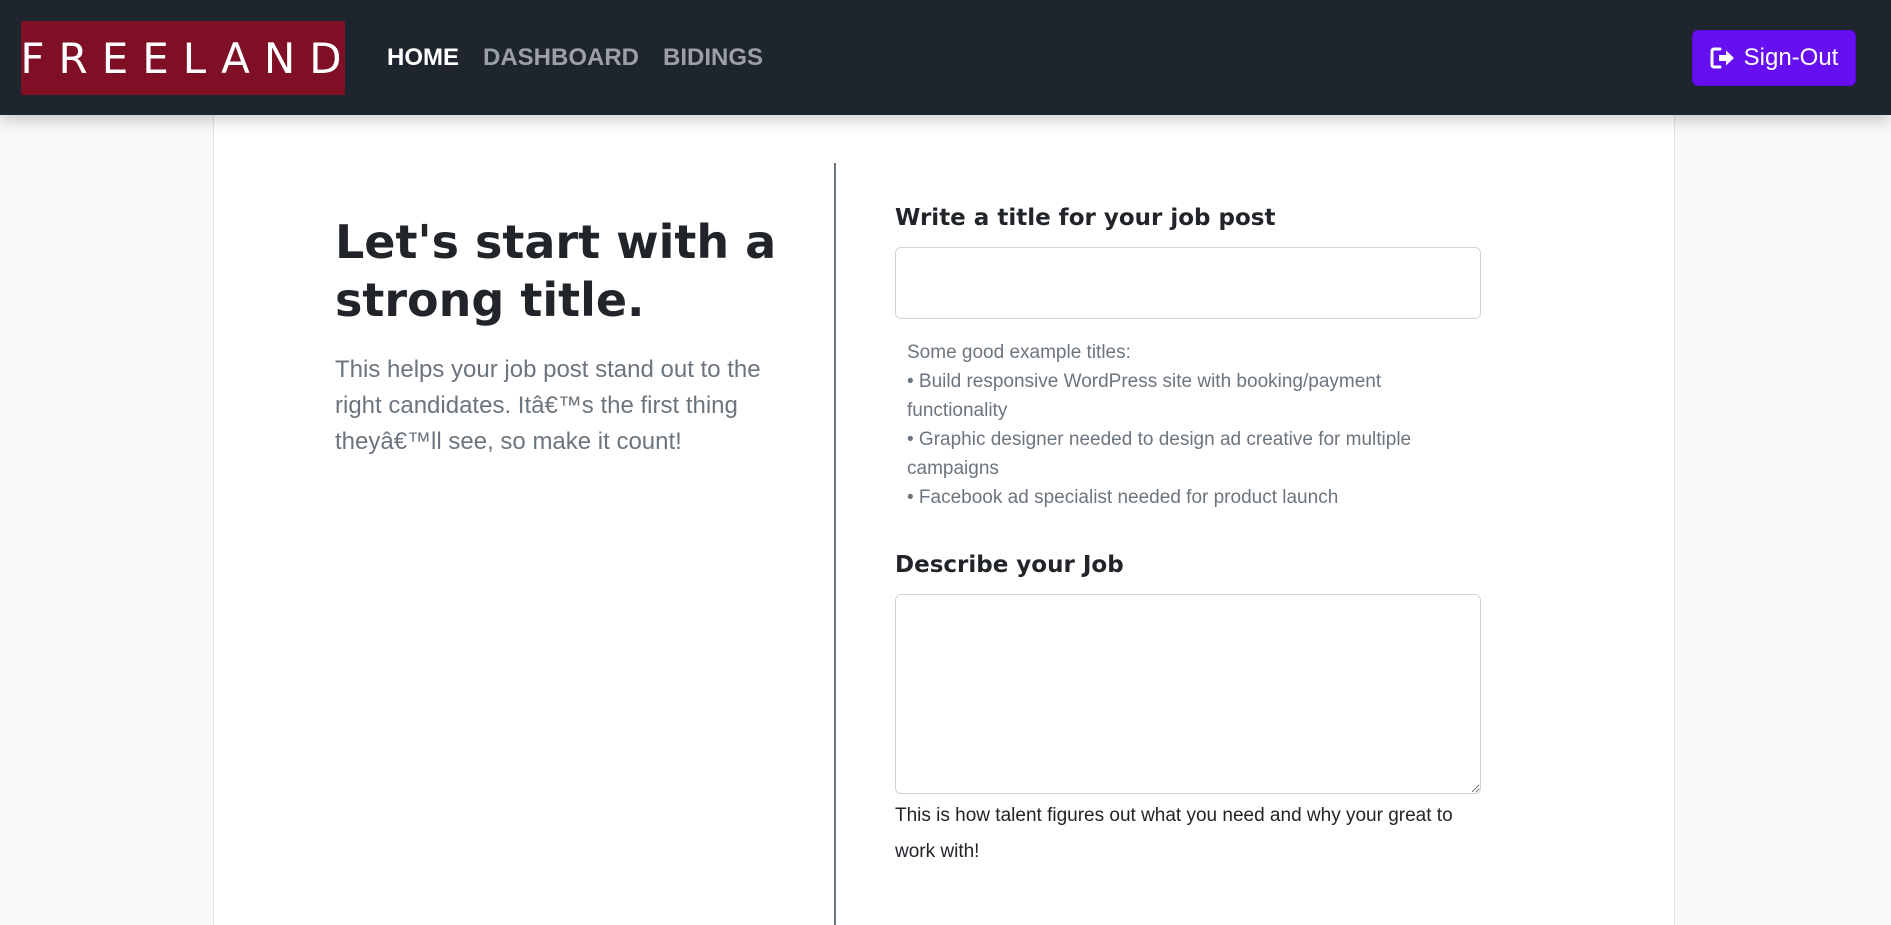 The image size is (1891, 925). Describe the element at coordinates (1722, 58) in the screenshot. I see `sign-out-icon` at that location.